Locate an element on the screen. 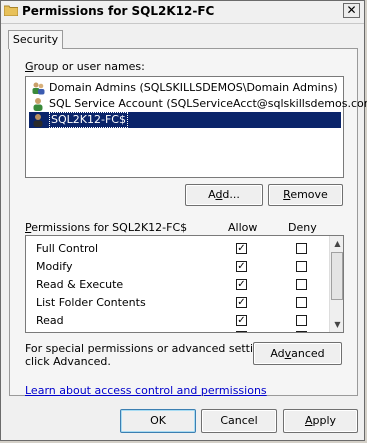 This screenshot has height=443, width=367. close-button: ✕ is located at coordinates (351, 10).